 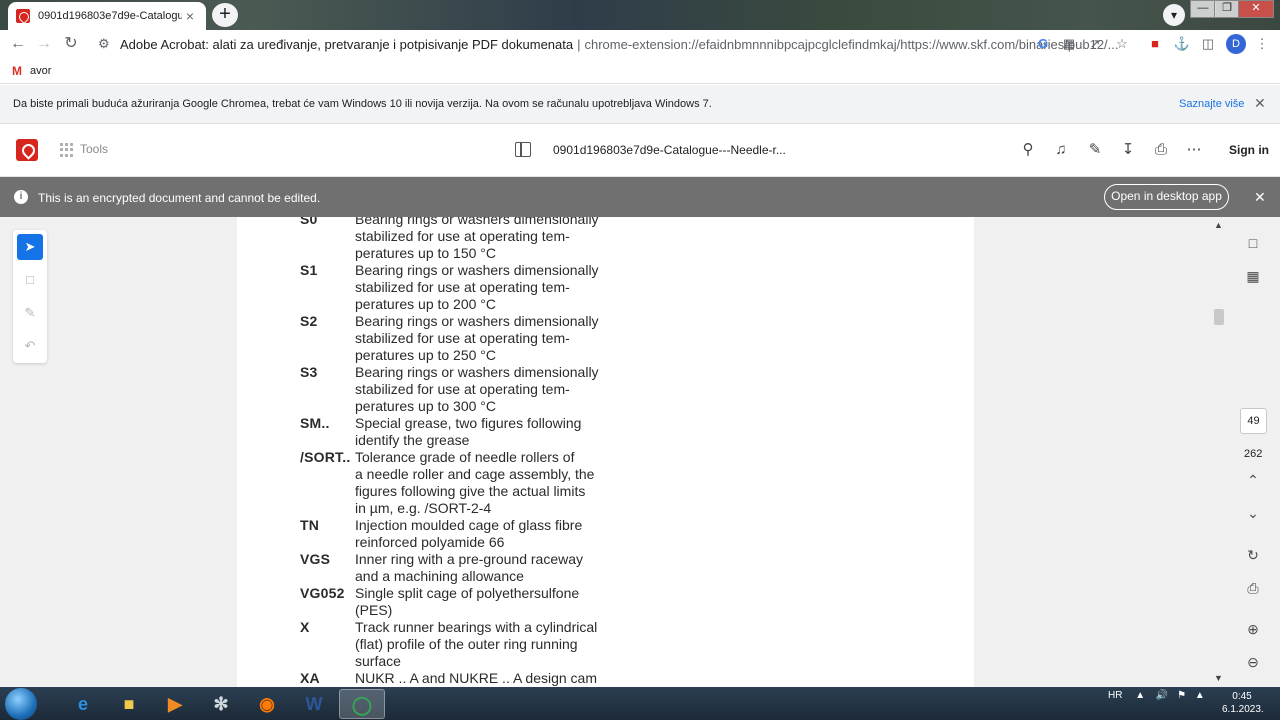 I want to click on tab-search-chevron-icon: ▾, so click(x=1174, y=15).